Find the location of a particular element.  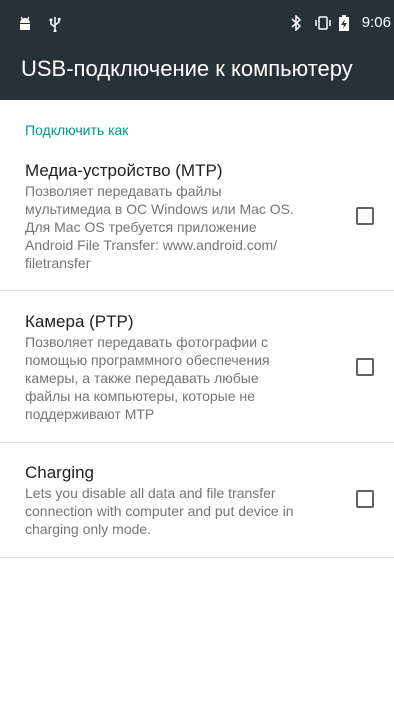

summary-line: поддерживают MTP is located at coordinates (90, 414).